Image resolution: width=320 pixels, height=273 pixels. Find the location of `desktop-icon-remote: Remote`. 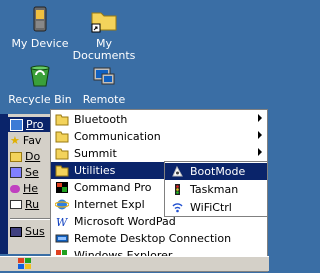

desktop-icon-remote: Remote is located at coordinates (104, 83).